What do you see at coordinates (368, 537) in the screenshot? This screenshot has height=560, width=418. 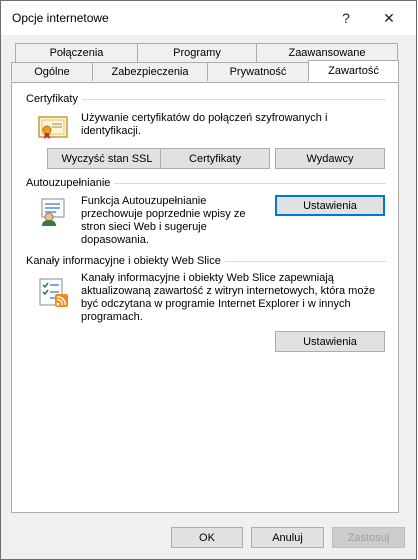 I see `apply-button: Zastosuj` at bounding box center [368, 537].